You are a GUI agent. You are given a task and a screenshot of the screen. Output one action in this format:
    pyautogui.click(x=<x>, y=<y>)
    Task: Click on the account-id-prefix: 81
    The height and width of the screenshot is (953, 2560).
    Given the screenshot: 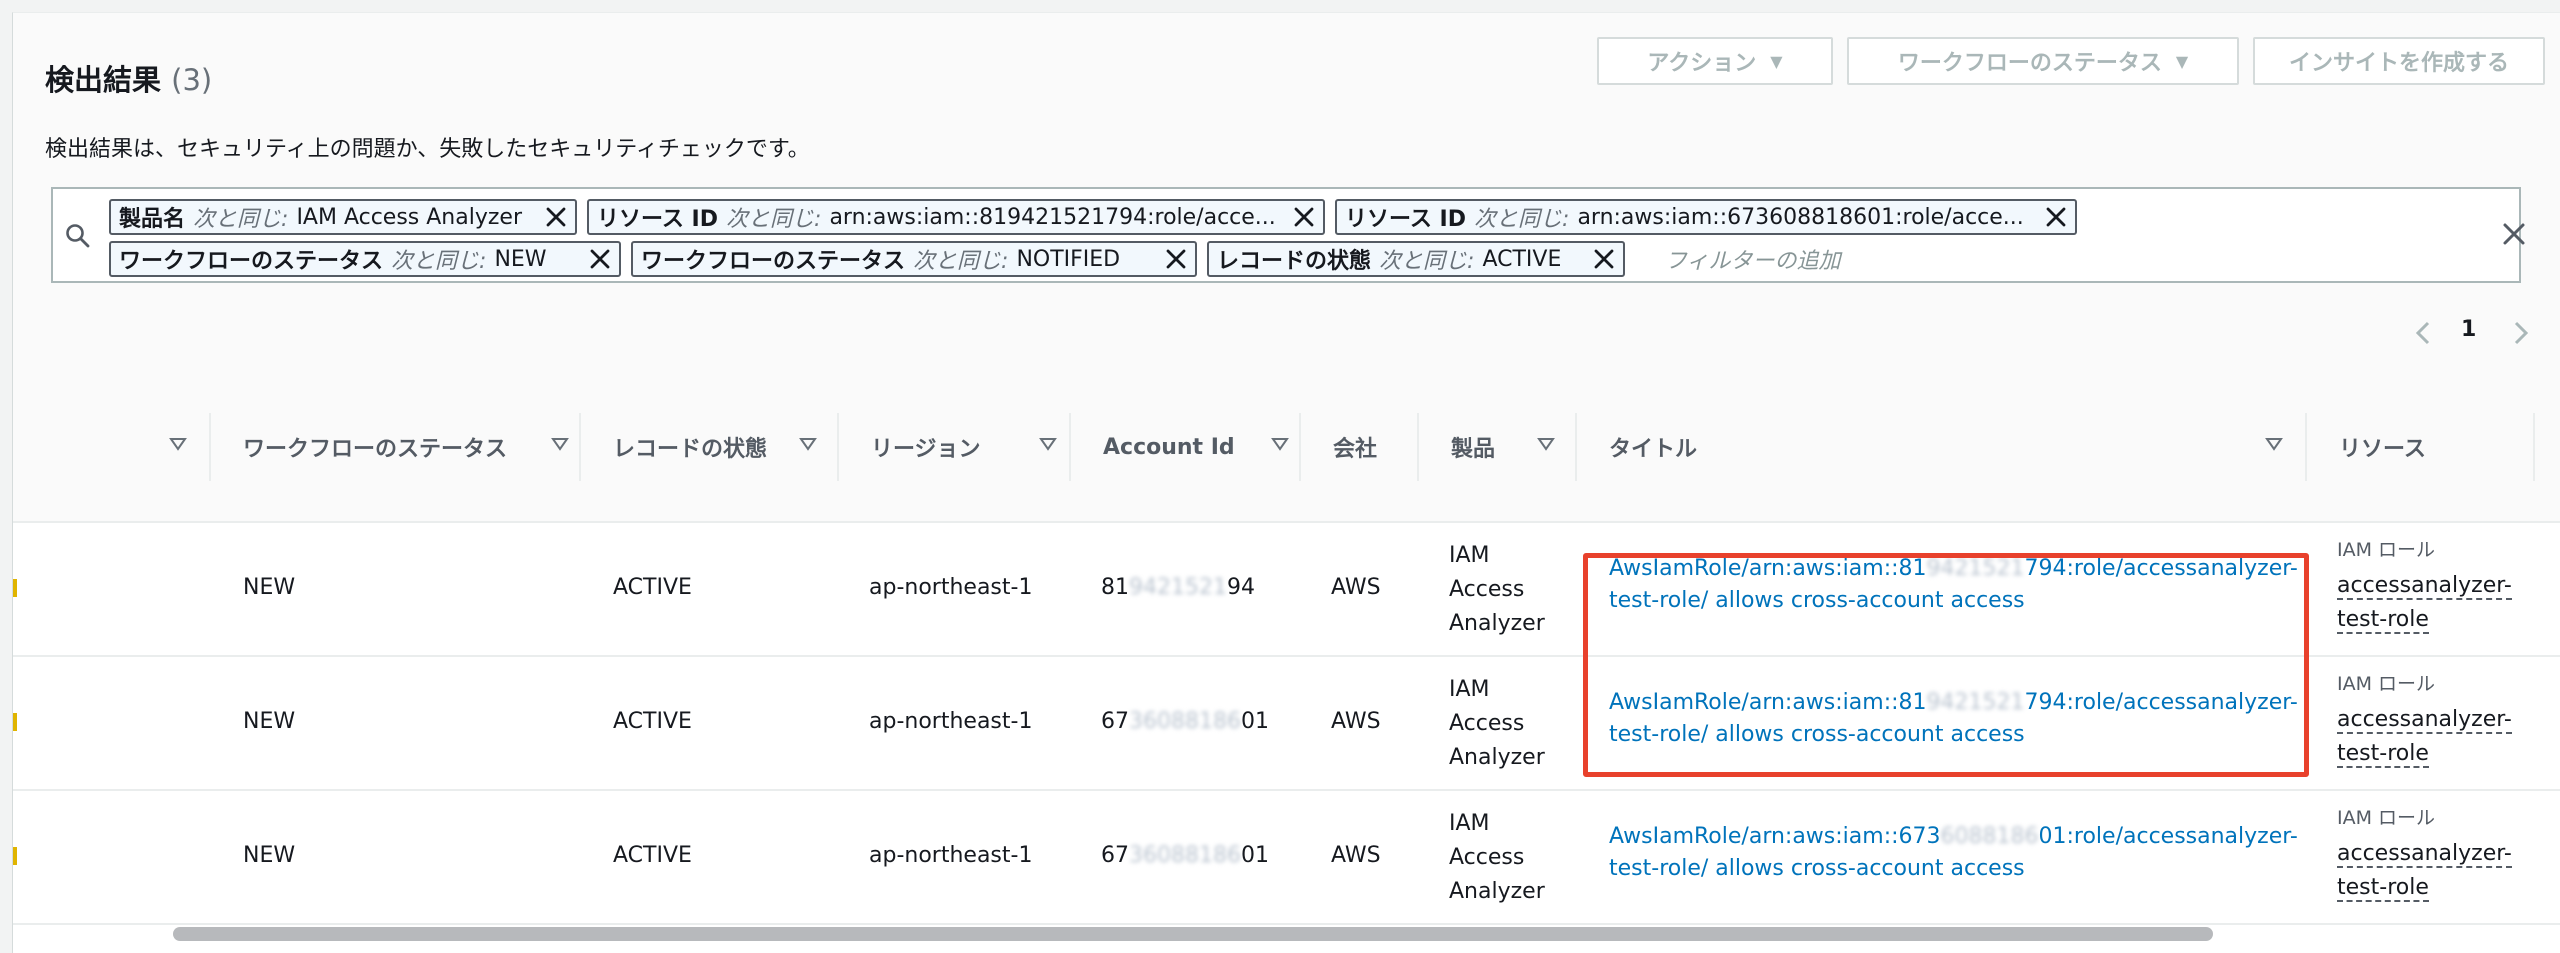 What is the action you would take?
    pyautogui.click(x=1115, y=587)
    